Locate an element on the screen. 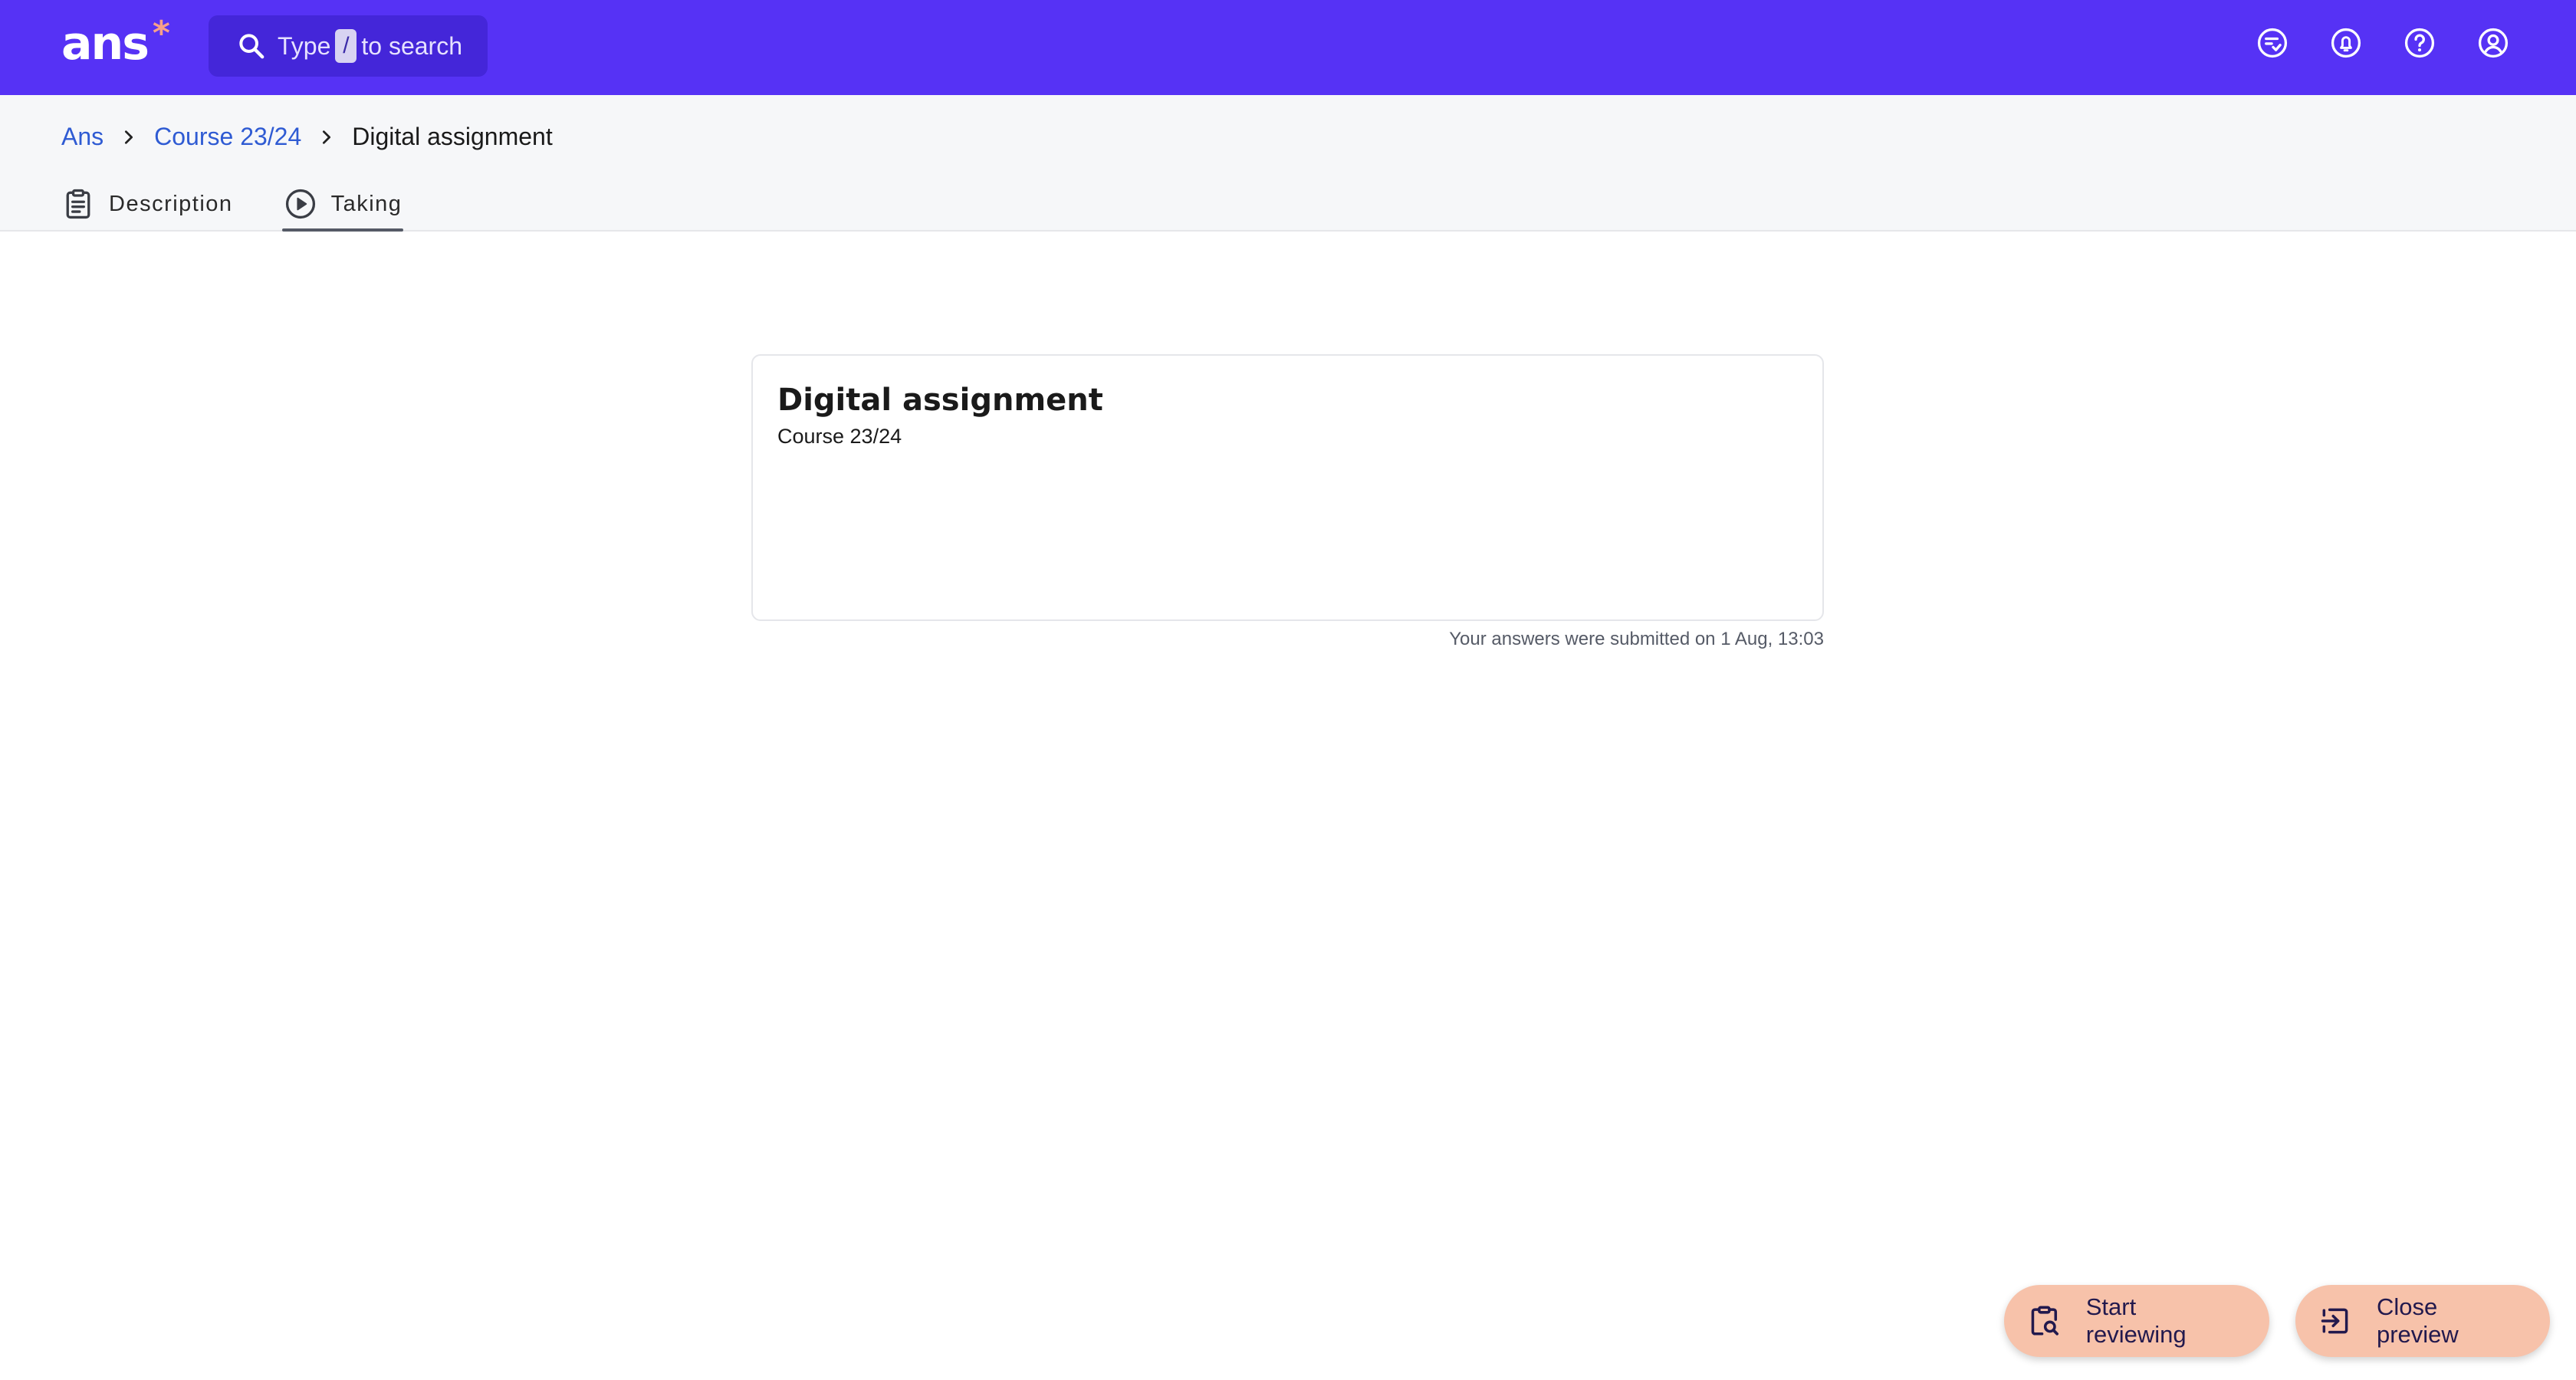 This screenshot has height=1380, width=2576. help-icon is located at coordinates (2420, 43).